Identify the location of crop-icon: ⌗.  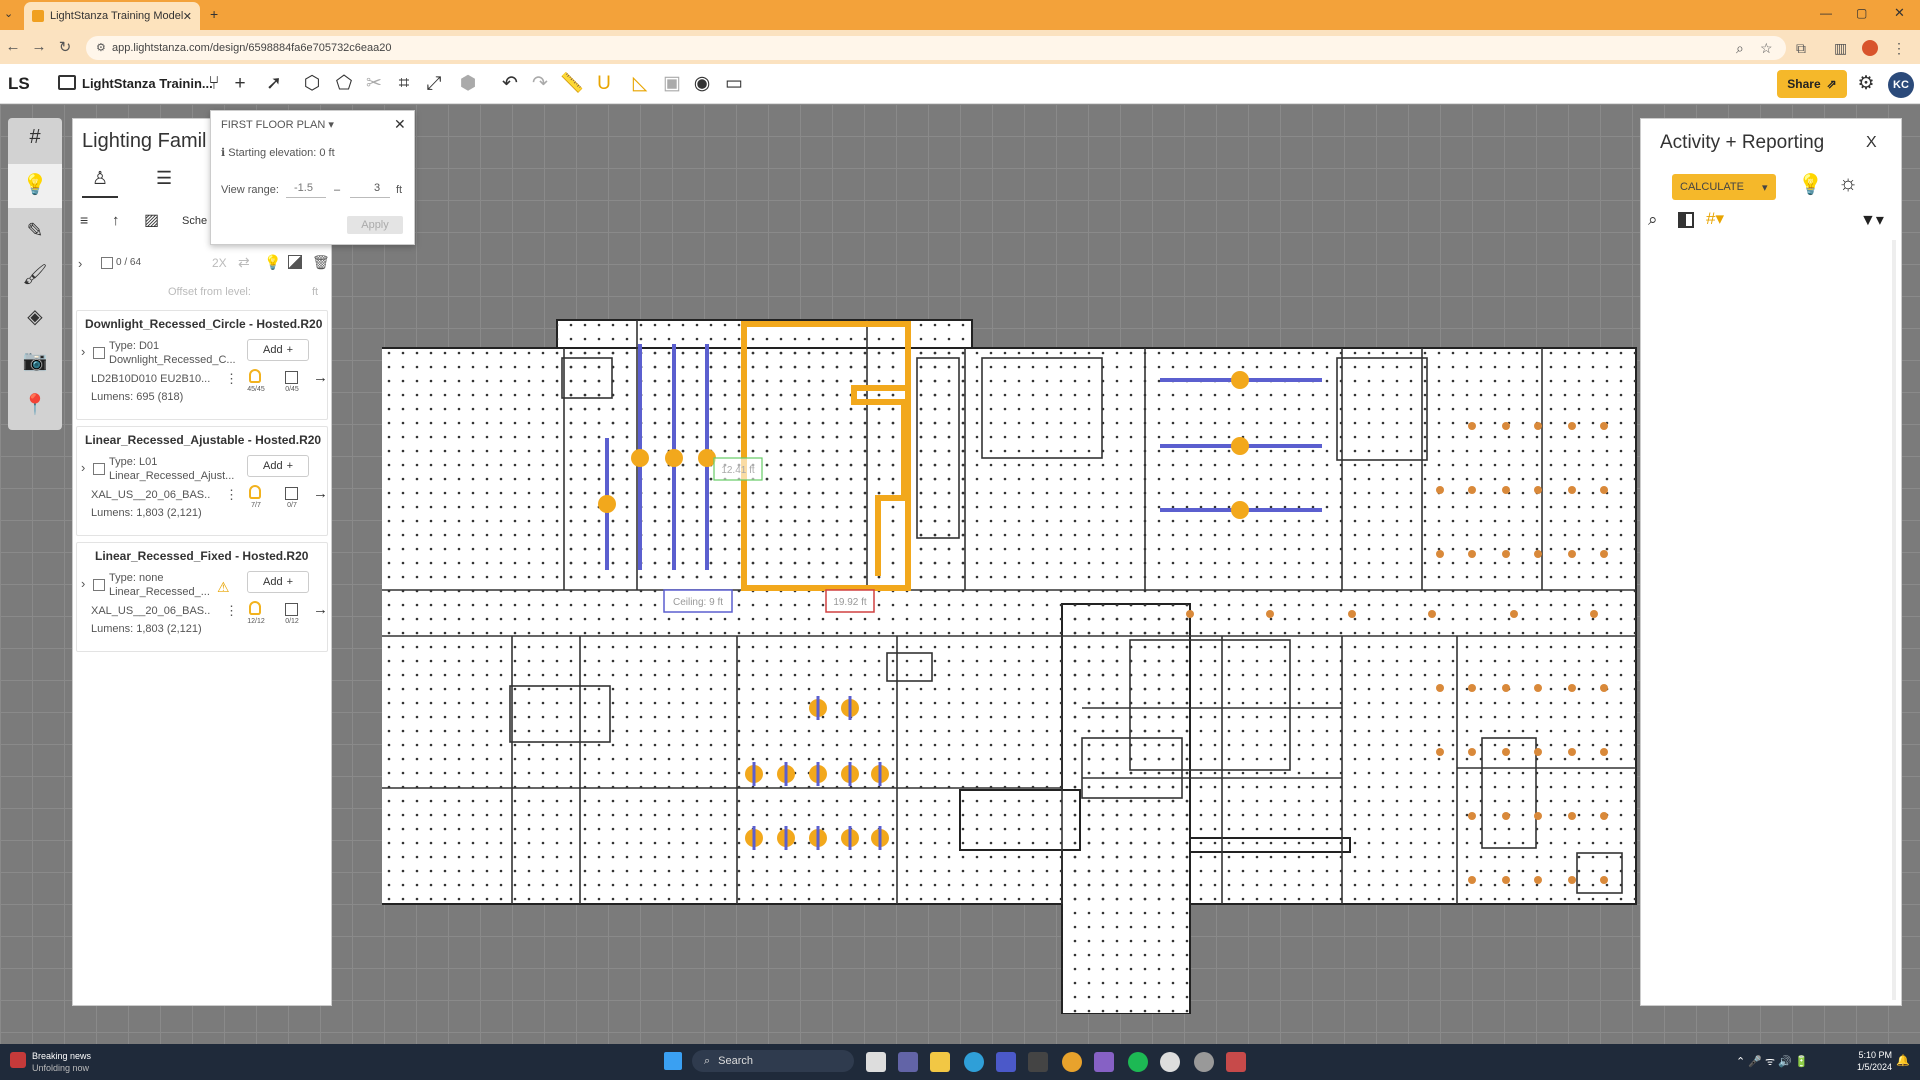
(404, 84).